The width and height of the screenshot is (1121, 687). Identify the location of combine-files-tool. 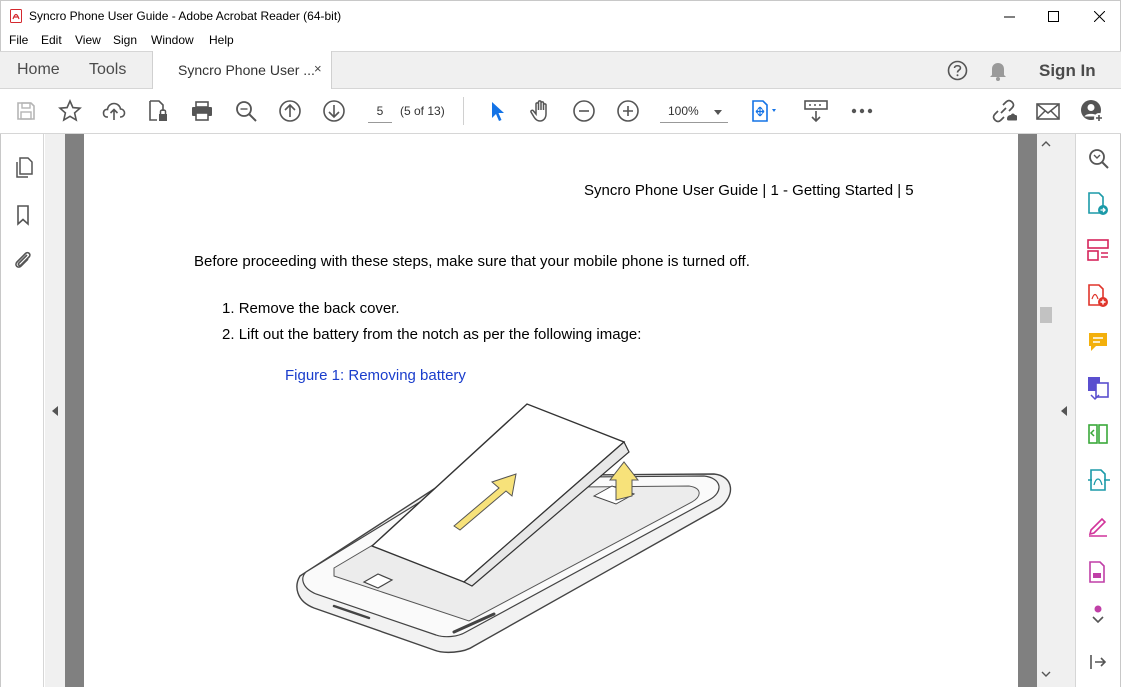
(1098, 388).